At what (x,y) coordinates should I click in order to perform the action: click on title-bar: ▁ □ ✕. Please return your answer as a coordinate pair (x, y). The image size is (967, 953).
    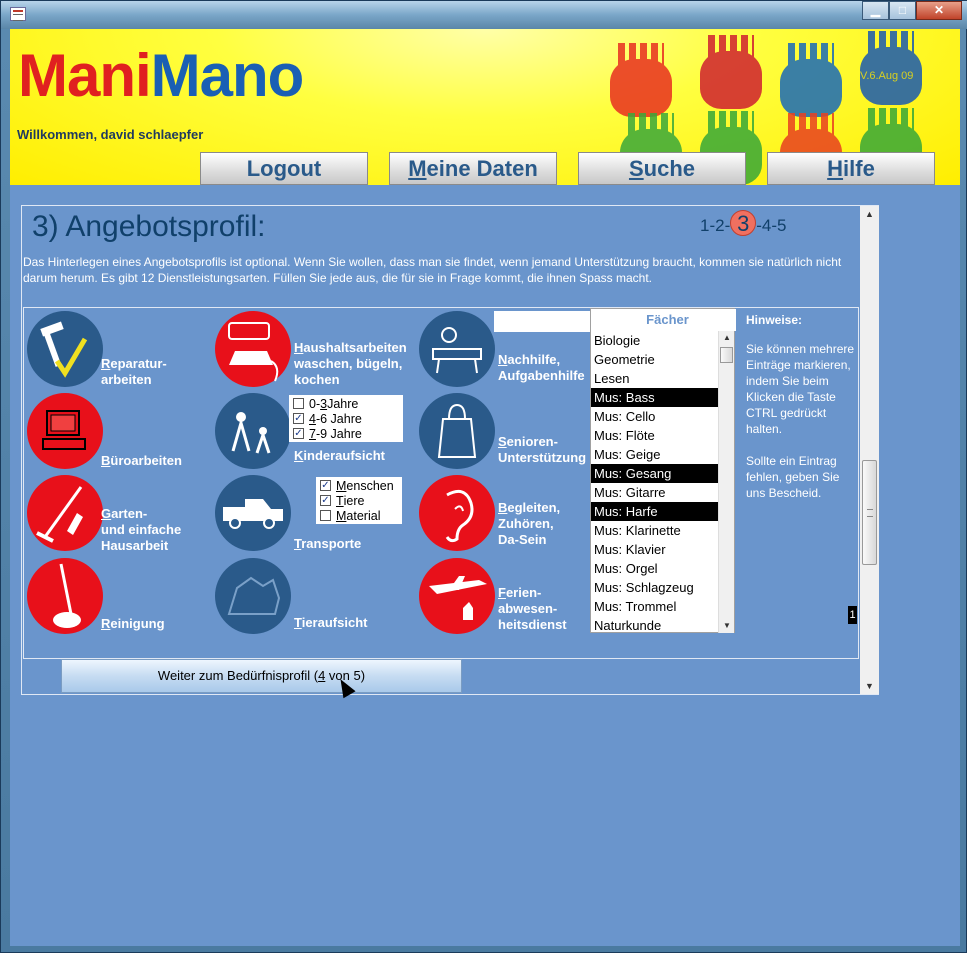
    Looking at the image, I should click on (484, 15).